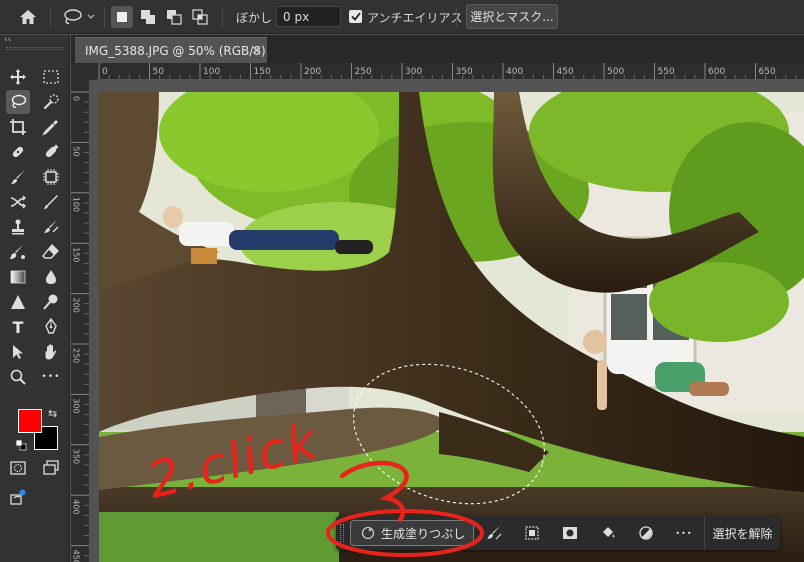 The image size is (804, 562). I want to click on antialias-checkbox, so click(355, 16).